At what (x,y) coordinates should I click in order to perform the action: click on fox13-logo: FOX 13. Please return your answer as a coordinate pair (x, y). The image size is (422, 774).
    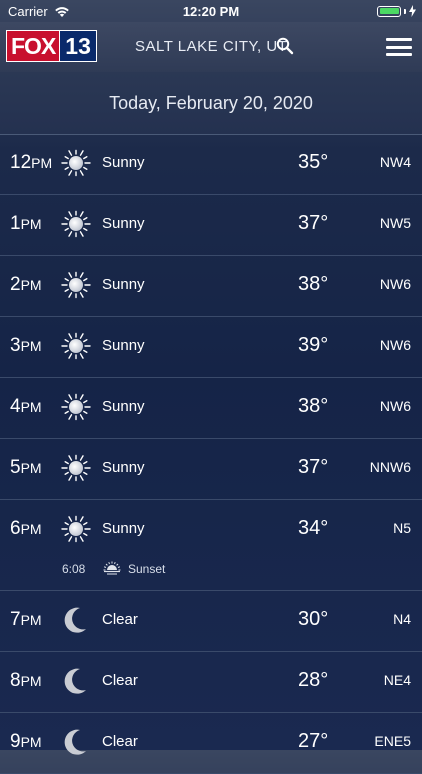
    Looking at the image, I should click on (56, 46).